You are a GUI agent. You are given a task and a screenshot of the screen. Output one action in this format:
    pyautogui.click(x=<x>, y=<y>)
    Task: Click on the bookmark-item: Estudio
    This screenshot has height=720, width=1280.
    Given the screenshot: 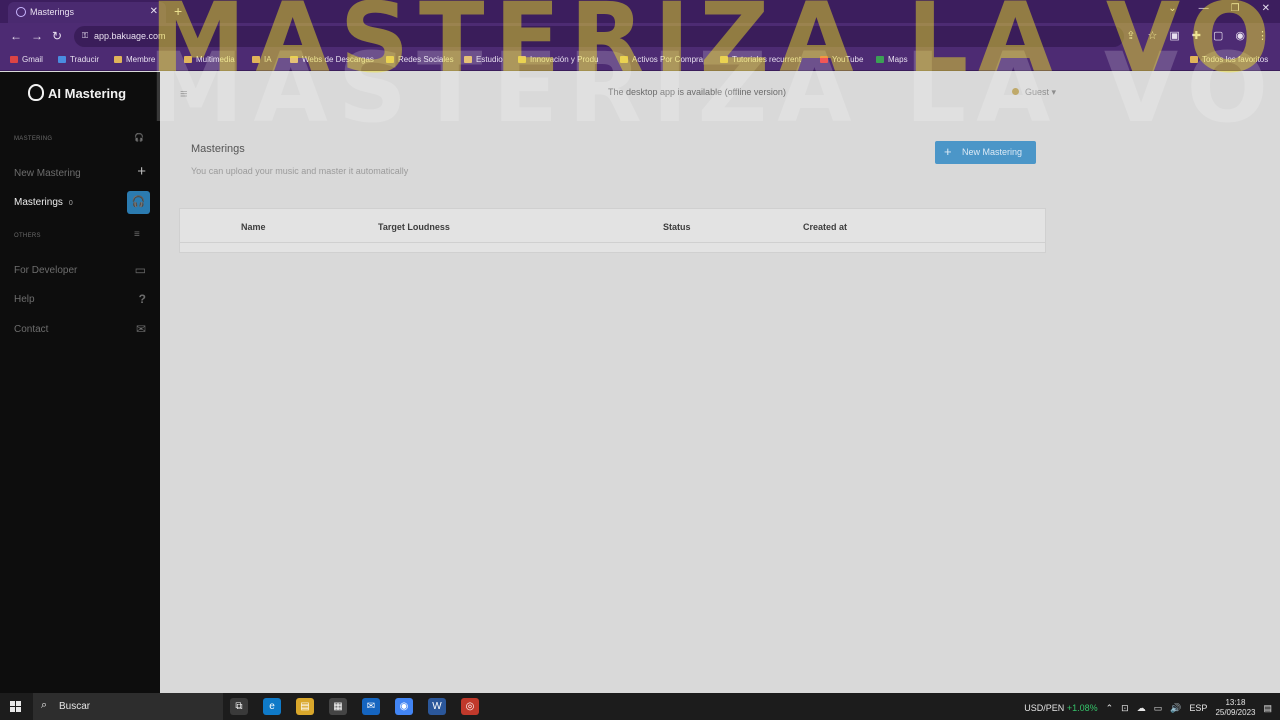 What is the action you would take?
    pyautogui.click(x=483, y=59)
    